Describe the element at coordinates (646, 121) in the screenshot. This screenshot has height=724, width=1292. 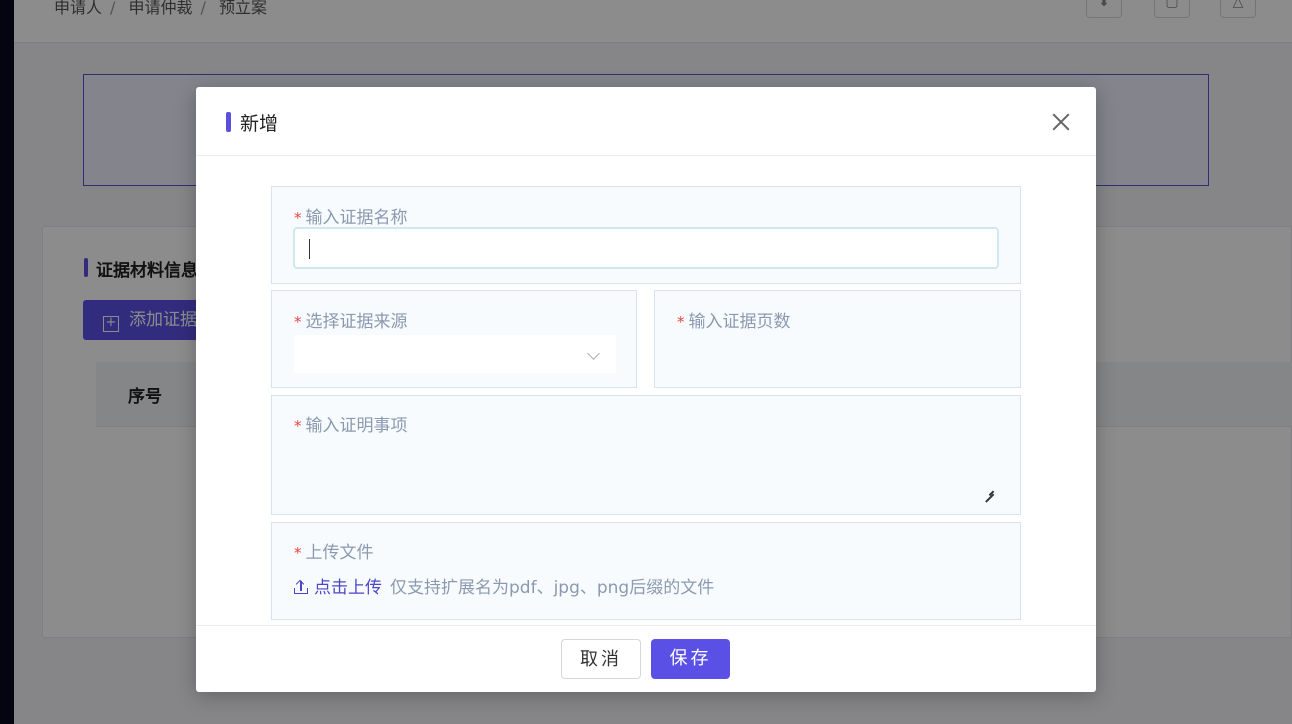
I see `dialog-header: 新增` at that location.